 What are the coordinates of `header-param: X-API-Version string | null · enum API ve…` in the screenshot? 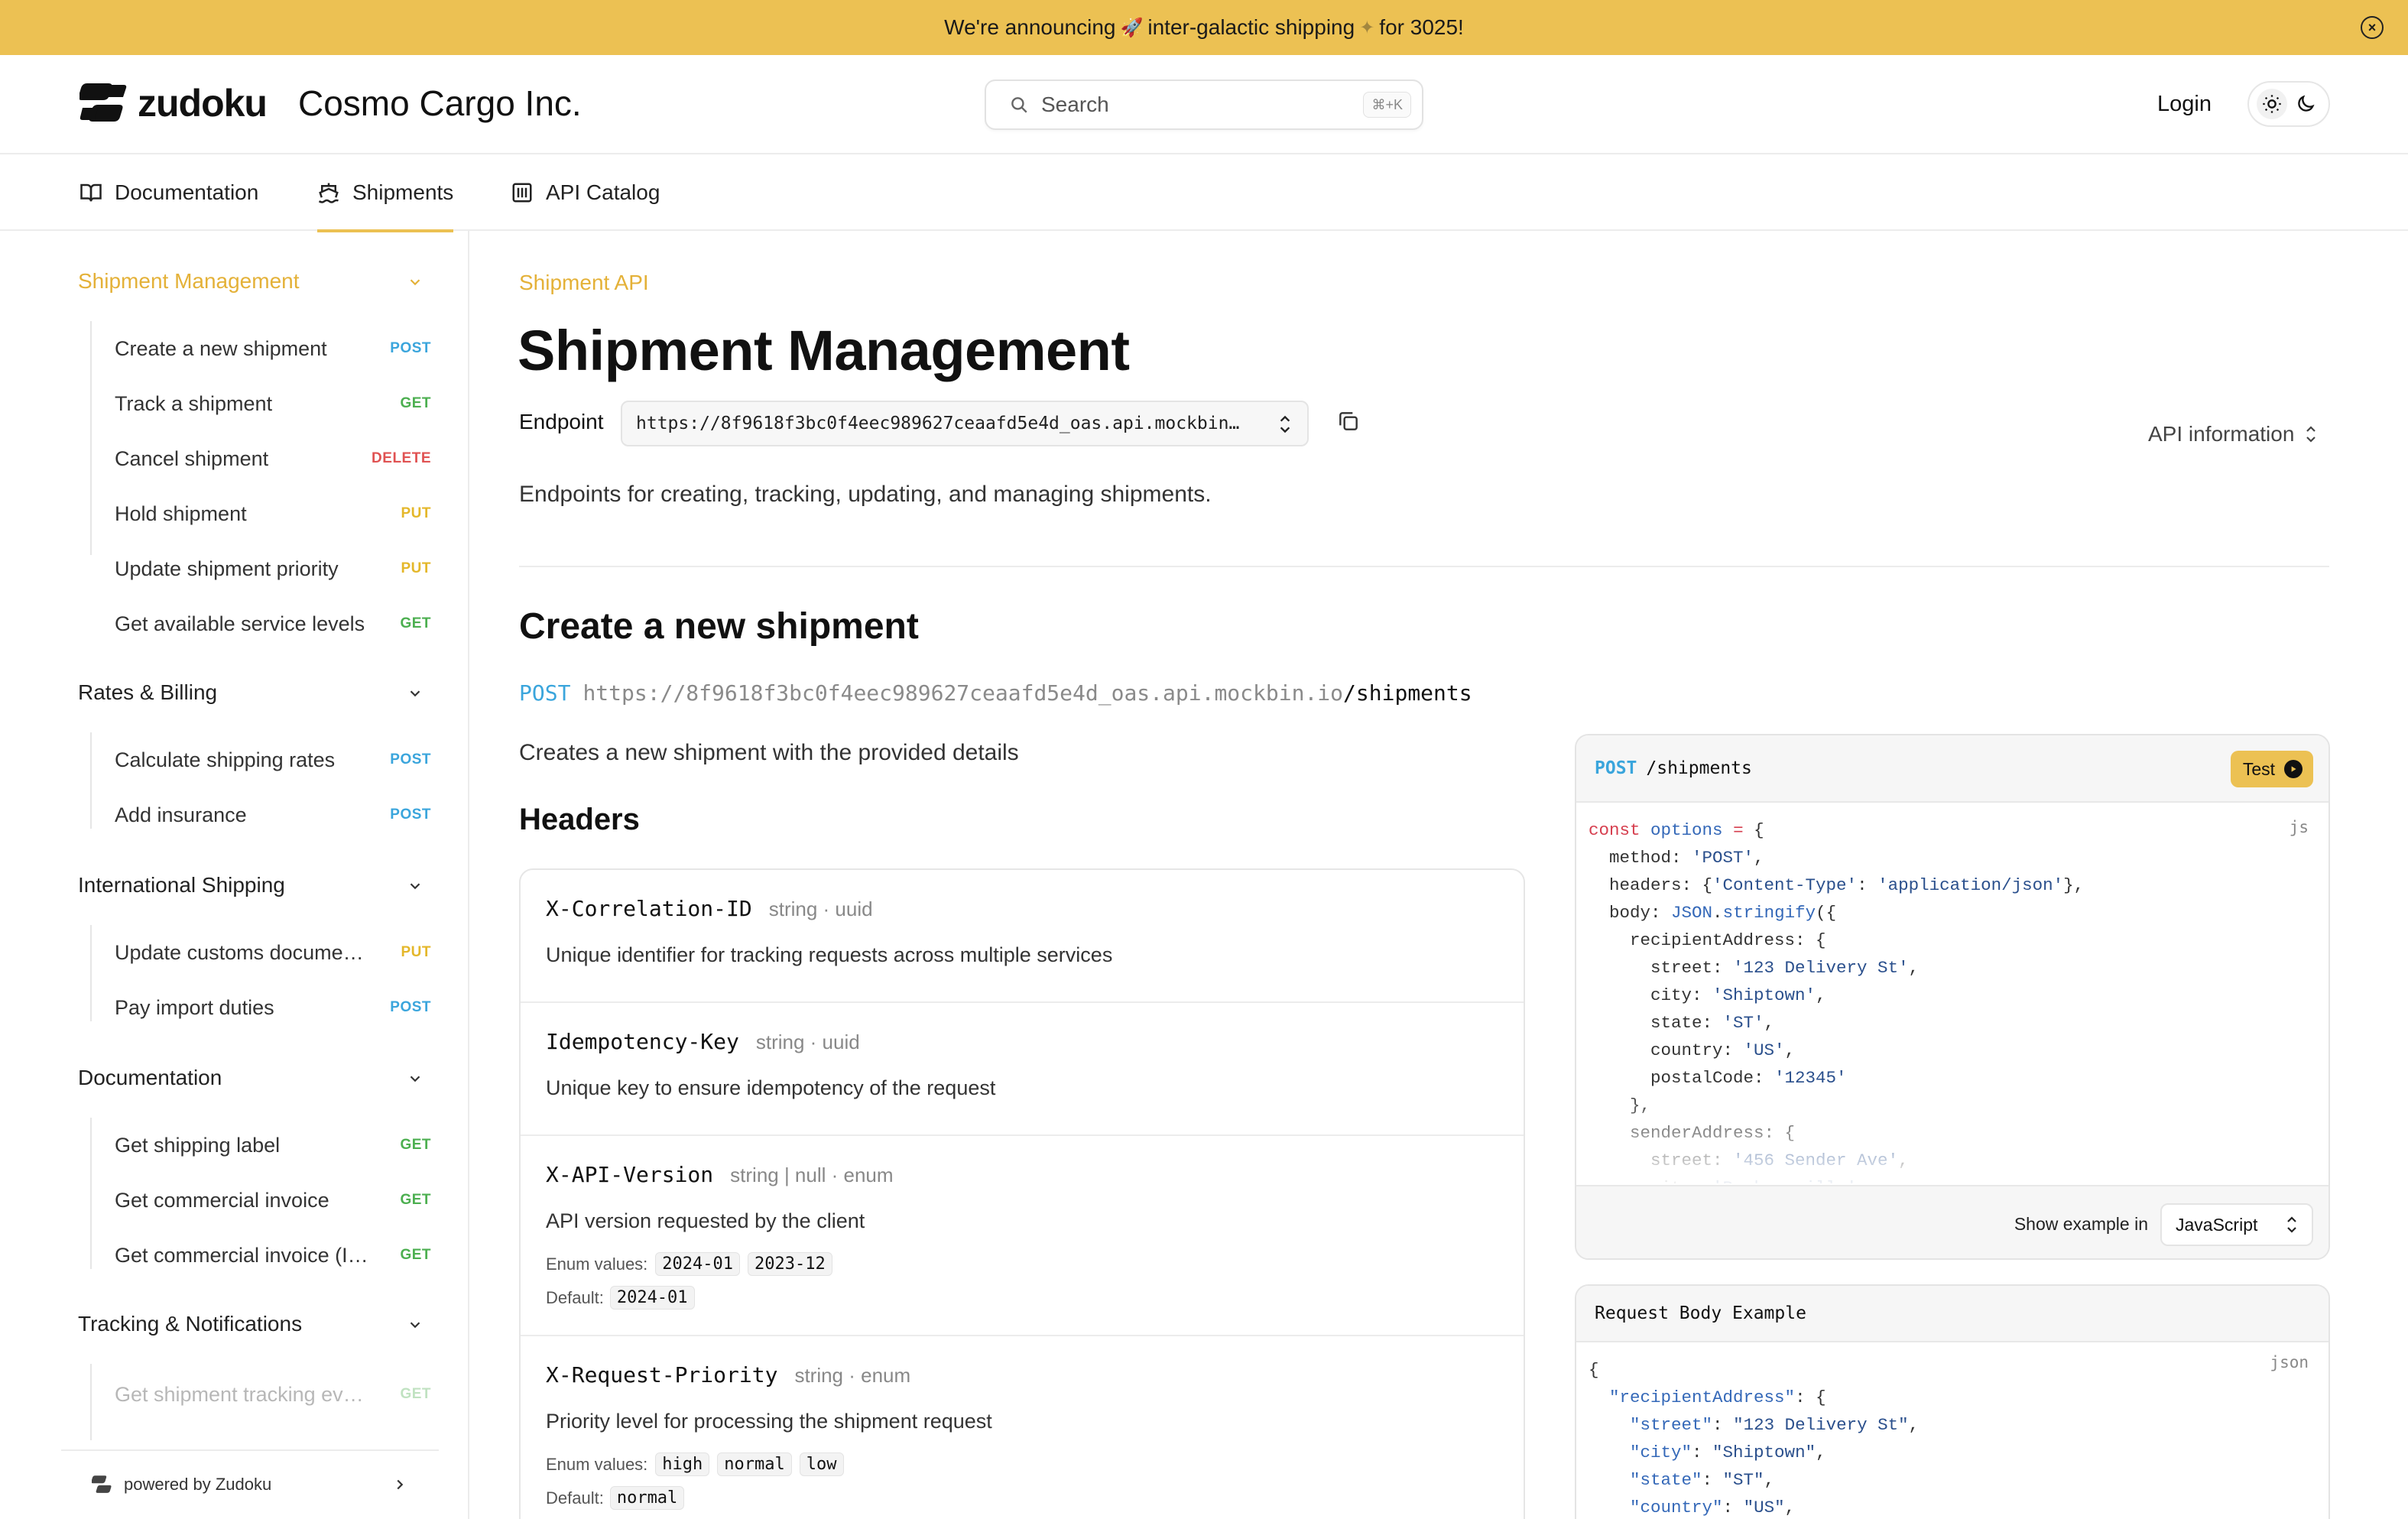 It's located at (1023, 1236).